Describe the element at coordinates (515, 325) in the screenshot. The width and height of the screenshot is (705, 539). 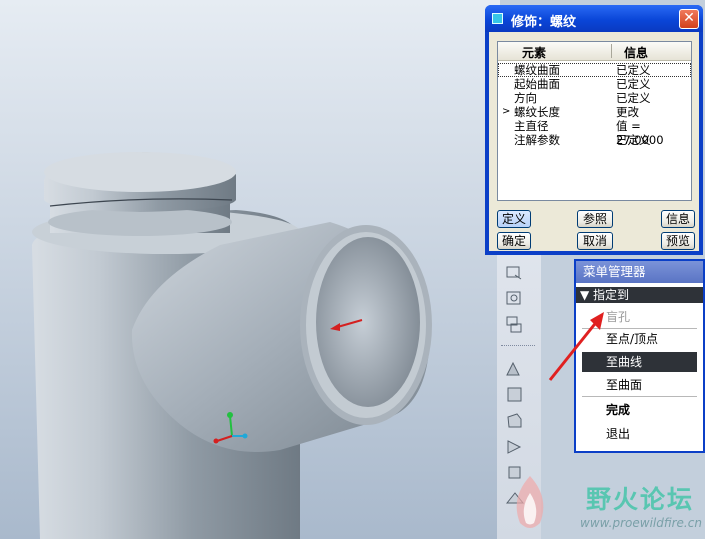
I see `datum-curve-icon` at that location.